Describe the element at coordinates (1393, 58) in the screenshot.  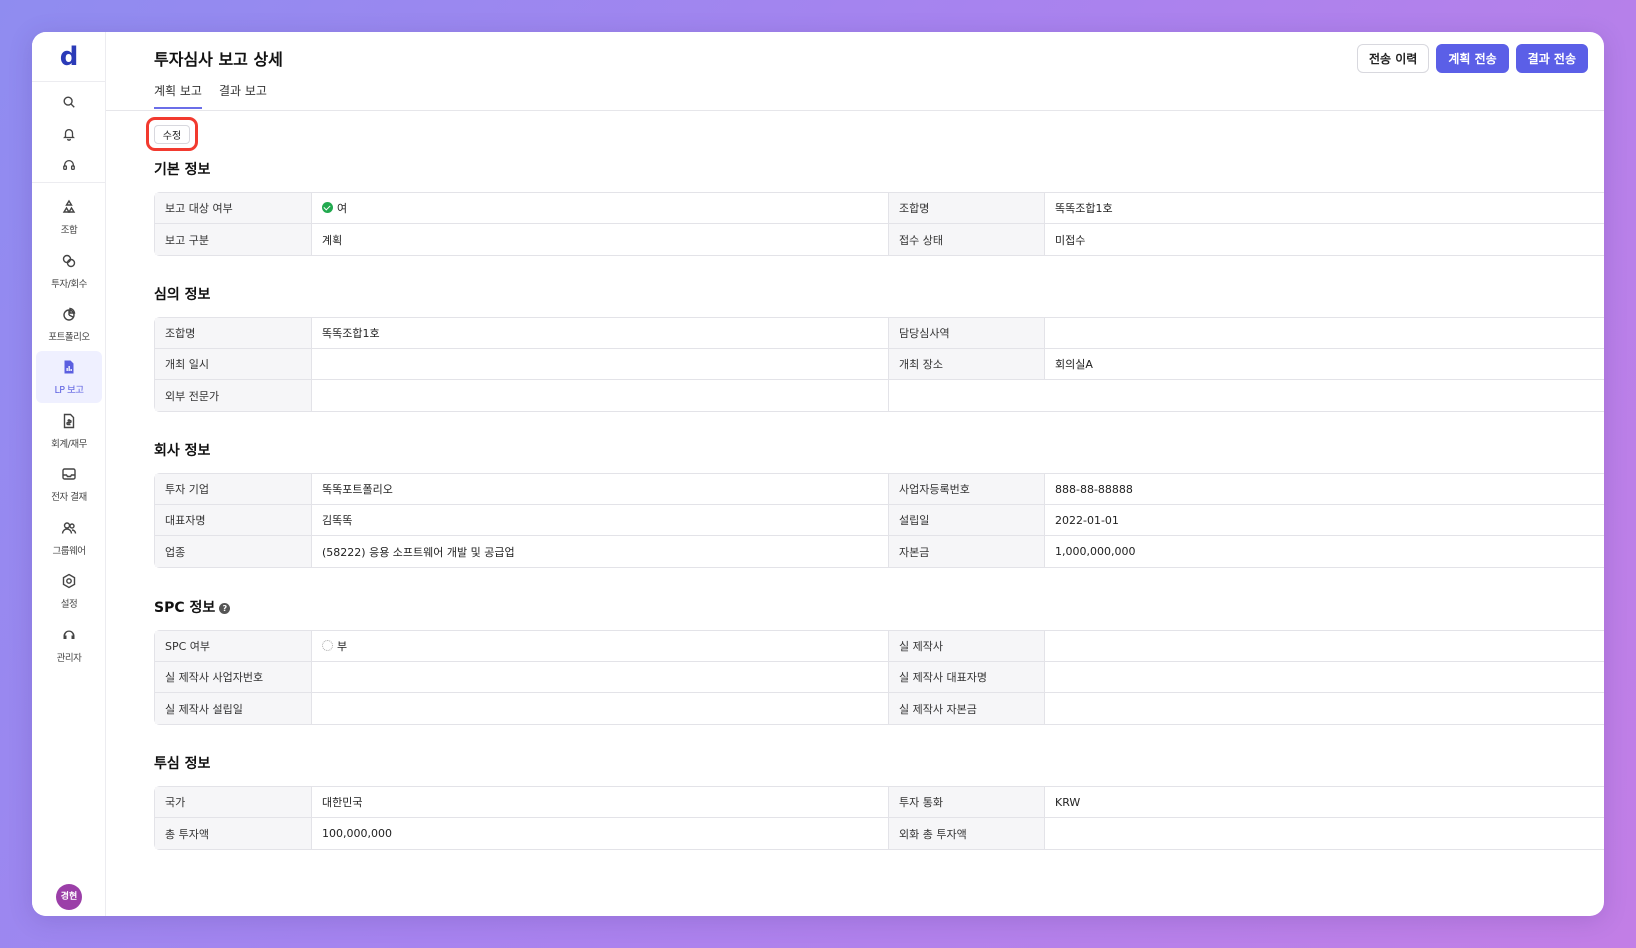
I see `send-history-button: 전송 이력` at that location.